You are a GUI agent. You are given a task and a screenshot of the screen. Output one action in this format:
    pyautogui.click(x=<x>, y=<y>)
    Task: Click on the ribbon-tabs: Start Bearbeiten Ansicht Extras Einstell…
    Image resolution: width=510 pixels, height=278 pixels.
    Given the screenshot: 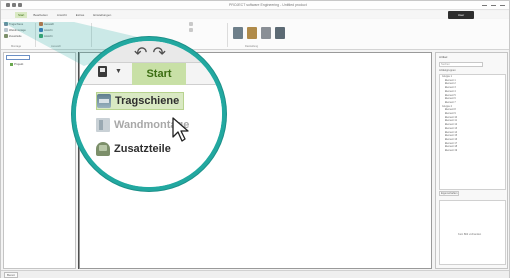 What is the action you would take?
    pyautogui.click(x=255, y=14)
    